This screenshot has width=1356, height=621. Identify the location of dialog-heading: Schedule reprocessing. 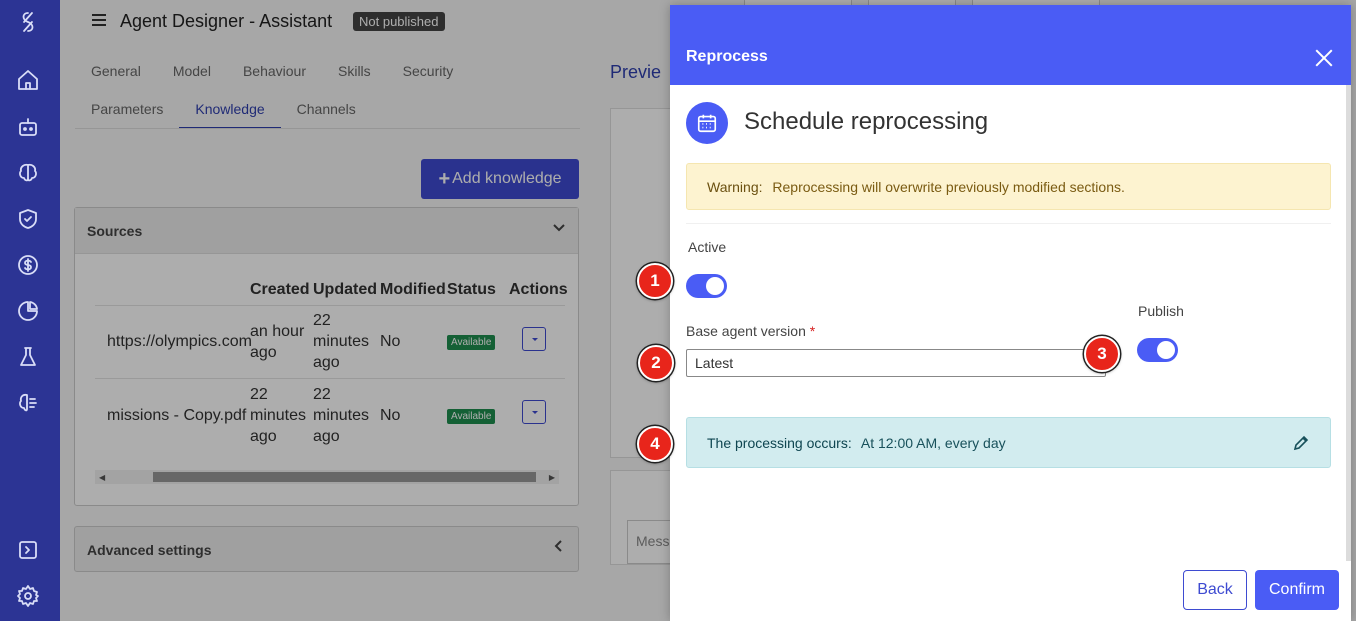
(866, 121).